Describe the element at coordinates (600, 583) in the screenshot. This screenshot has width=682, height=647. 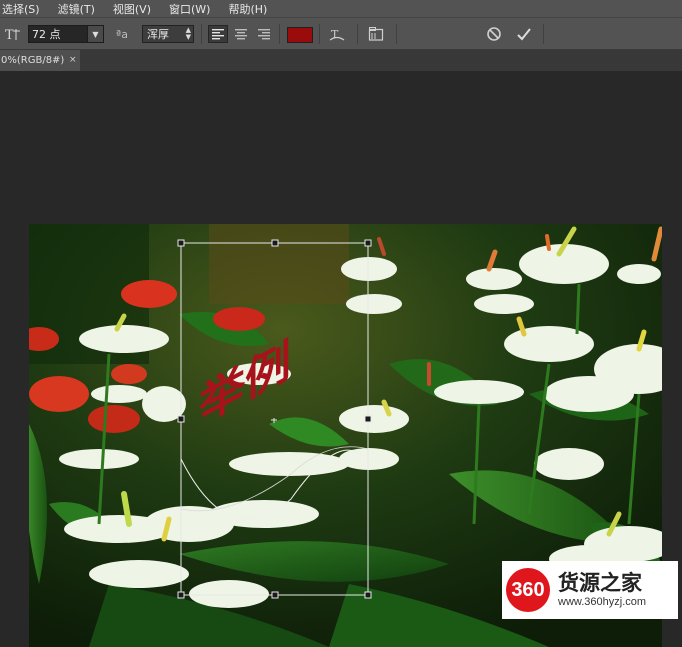
I see `watermark-name: 货源之家` at that location.